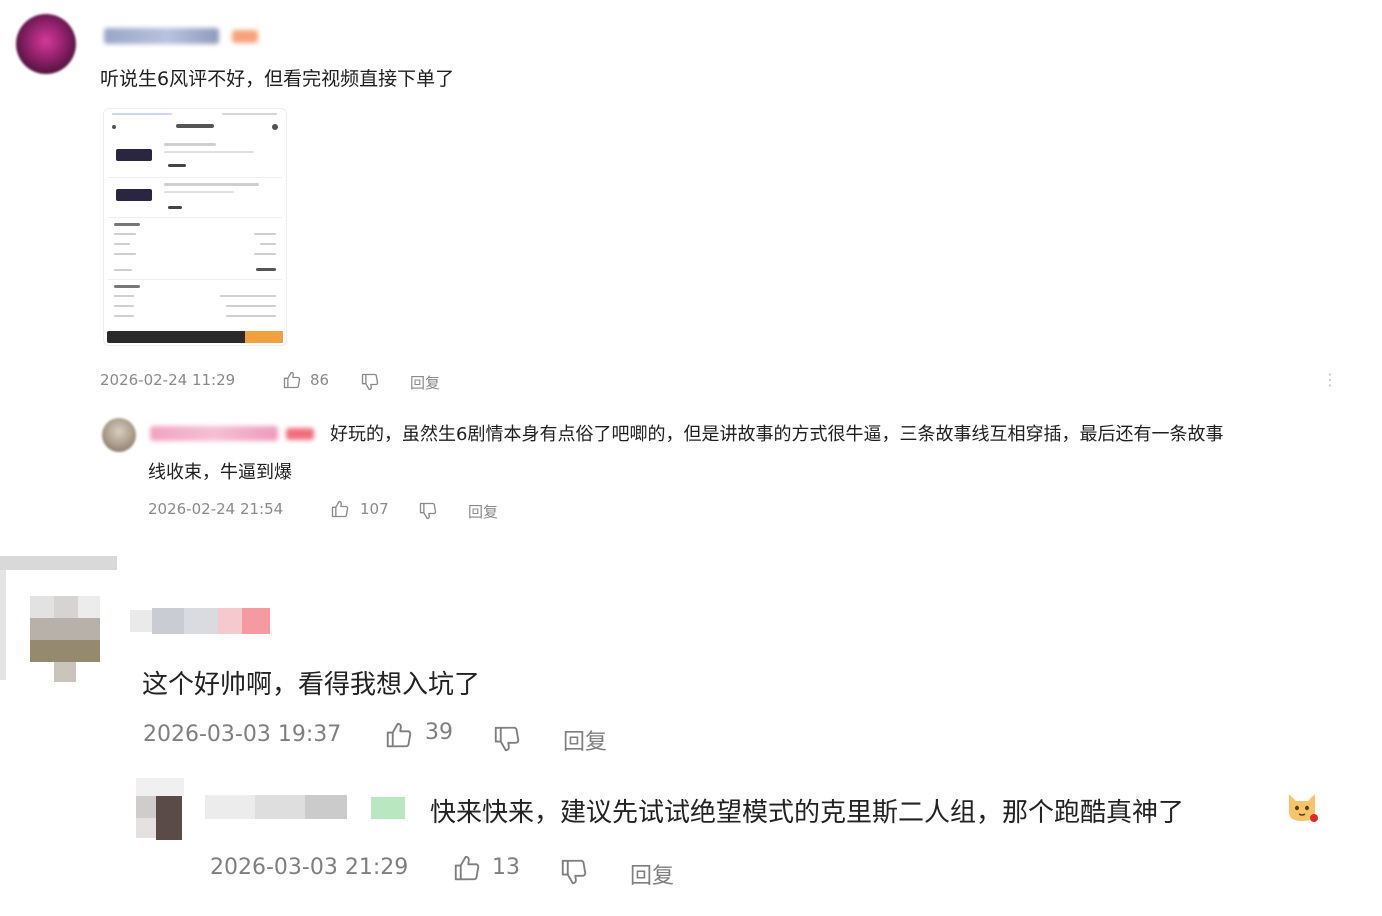 The height and width of the screenshot is (916, 1382). Describe the element at coordinates (311, 685) in the screenshot. I see `comment-text: 这个好帅啊，看得我想入坑了` at that location.